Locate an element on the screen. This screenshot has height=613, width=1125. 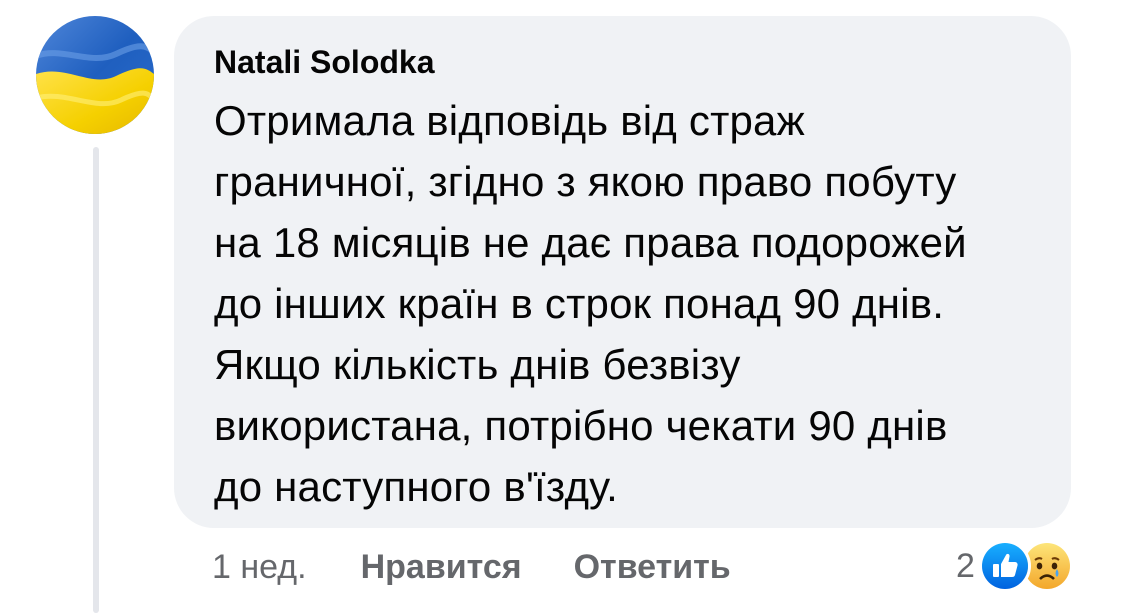
reactions-summary: 2 is located at coordinates (1014, 566).